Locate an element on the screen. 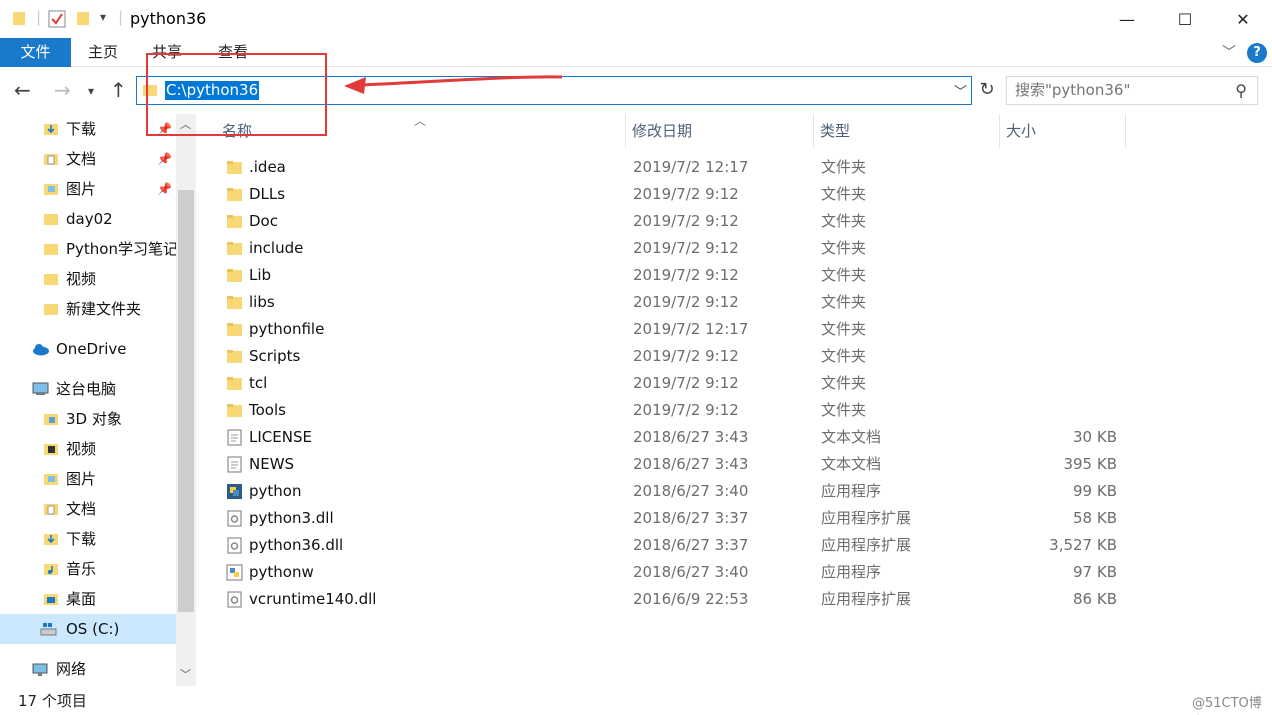  column-header-date: 修改日期 is located at coordinates (721, 131).